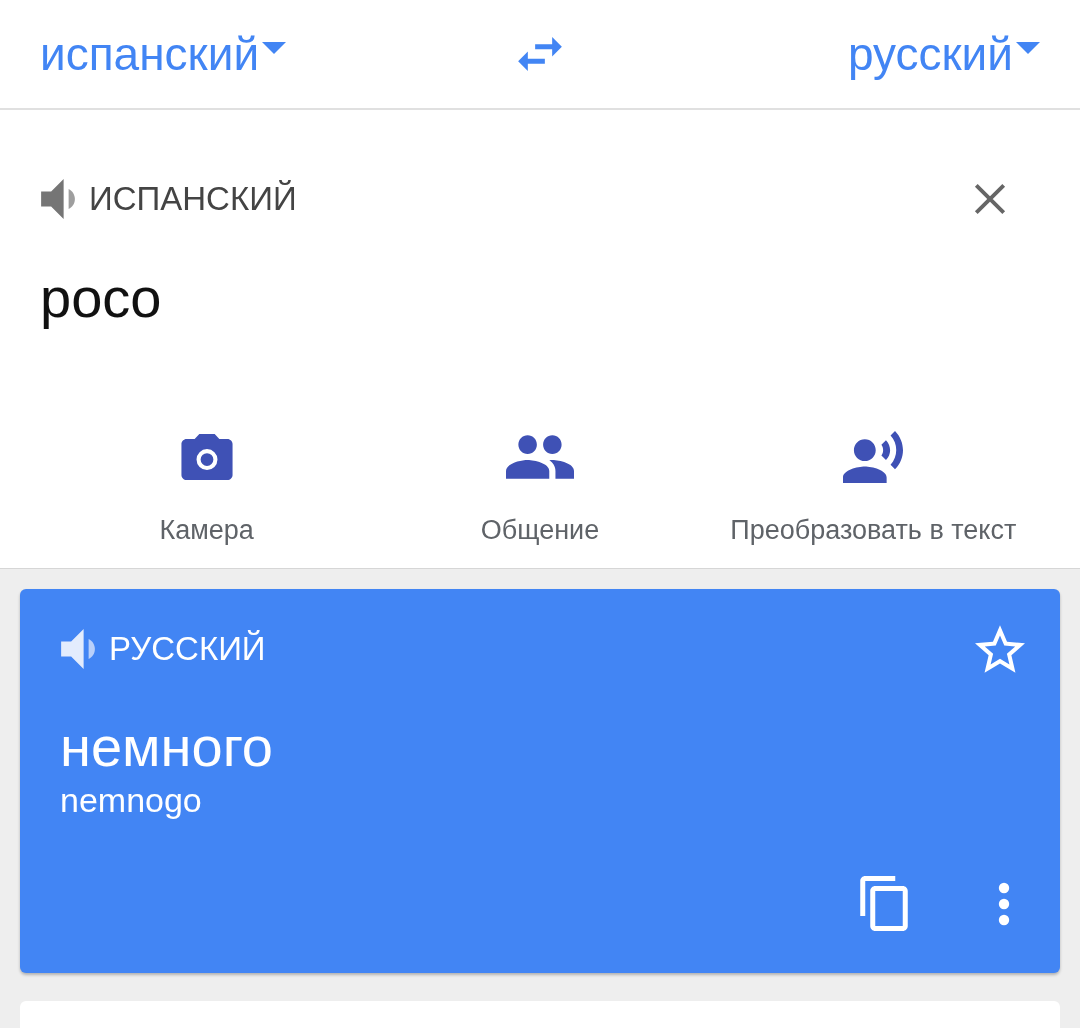  What do you see at coordinates (206, 499) in the screenshot?
I see `action-button: Камера` at bounding box center [206, 499].